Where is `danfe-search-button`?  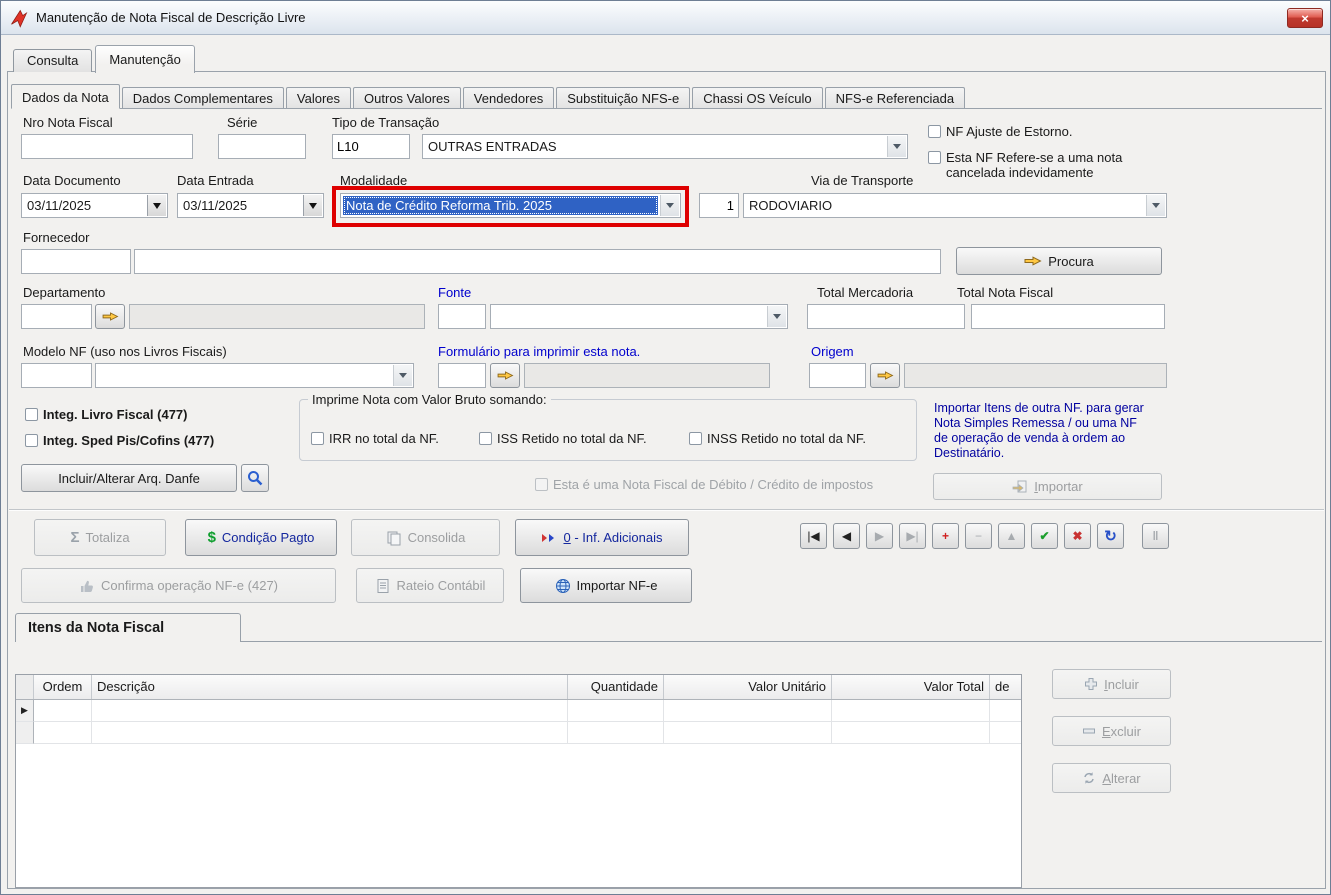
danfe-search-button is located at coordinates (255, 478).